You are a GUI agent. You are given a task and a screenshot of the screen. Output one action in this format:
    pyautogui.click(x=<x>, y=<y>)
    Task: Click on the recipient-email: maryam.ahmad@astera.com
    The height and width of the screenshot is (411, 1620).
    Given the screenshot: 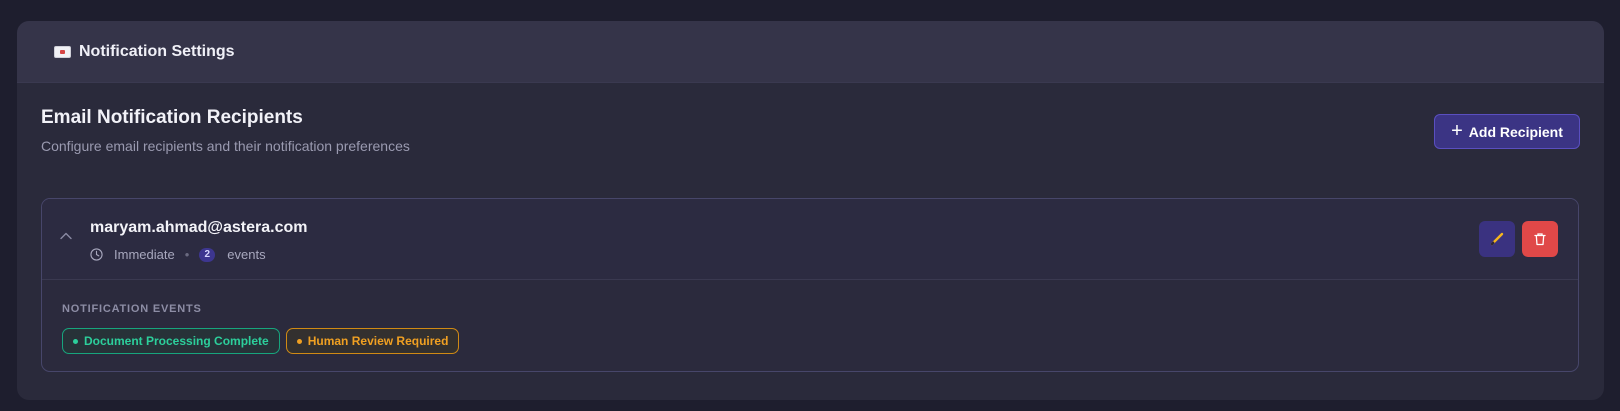 What is the action you would take?
    pyautogui.click(x=199, y=227)
    